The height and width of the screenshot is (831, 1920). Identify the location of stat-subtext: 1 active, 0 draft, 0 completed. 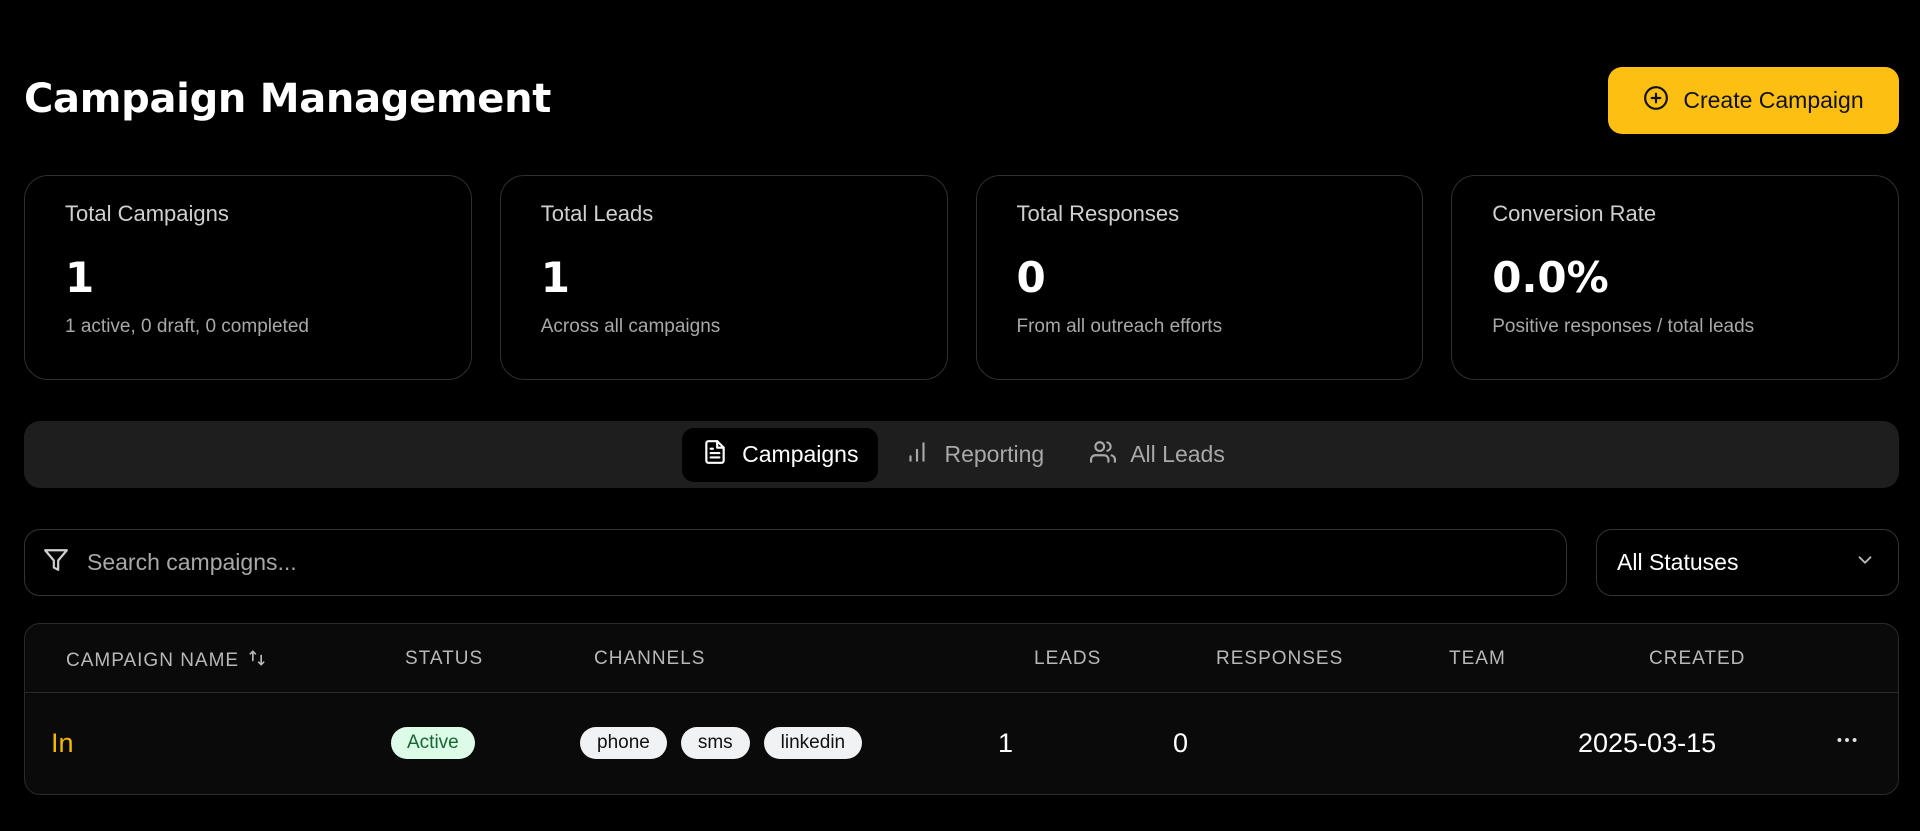
(187, 326).